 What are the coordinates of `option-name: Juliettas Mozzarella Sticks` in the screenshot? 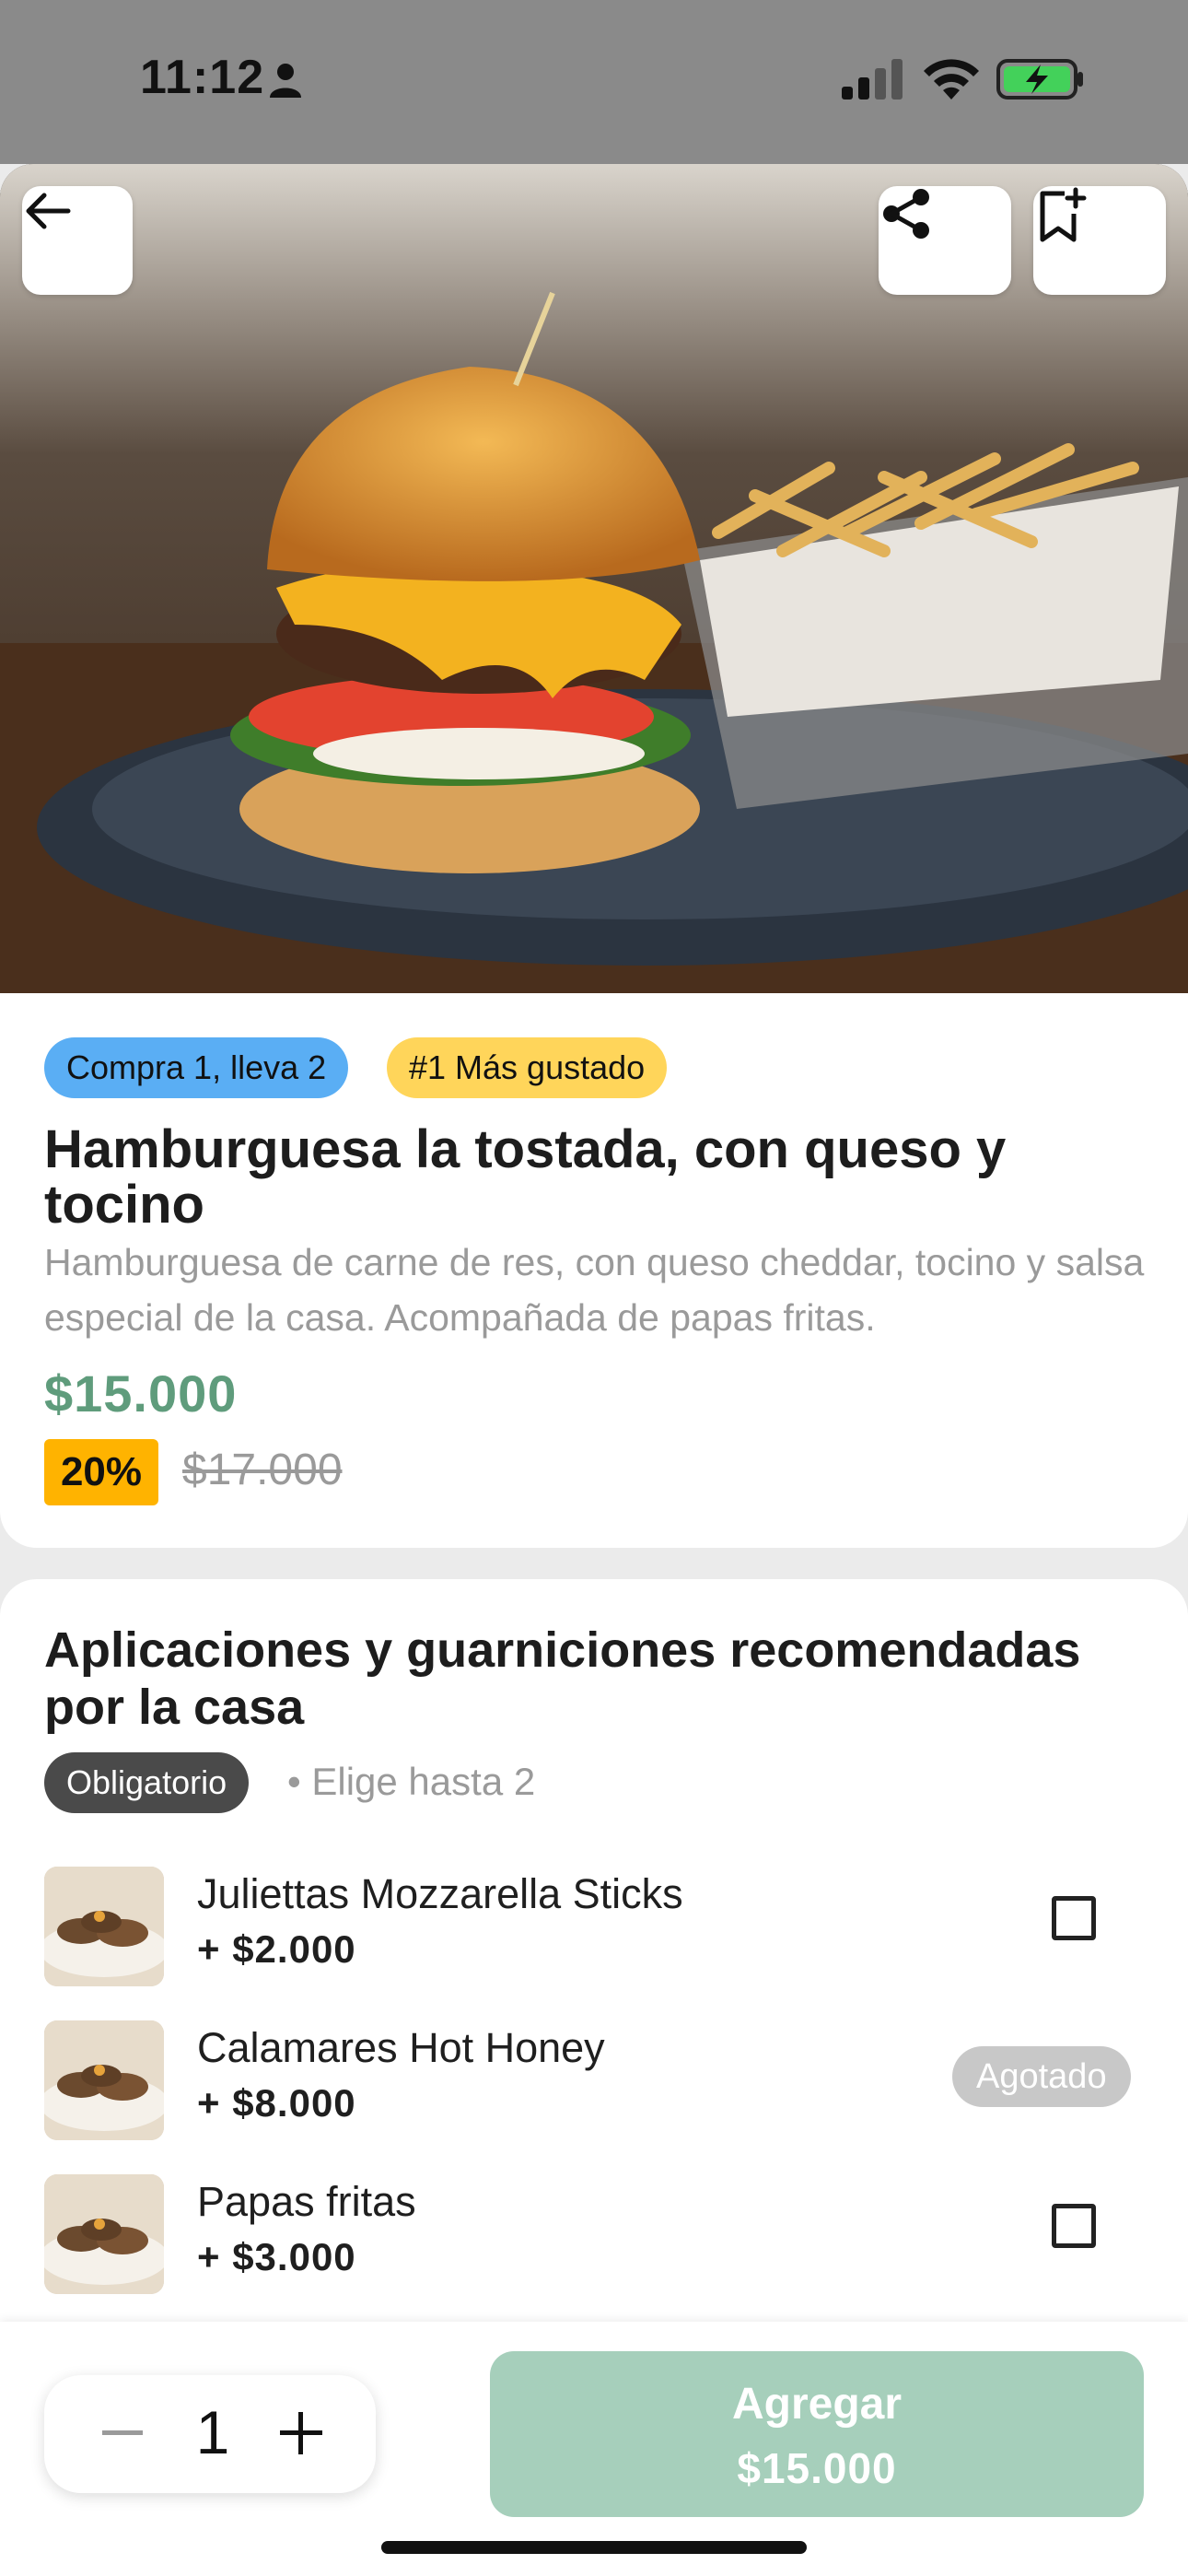 It's located at (440, 1893).